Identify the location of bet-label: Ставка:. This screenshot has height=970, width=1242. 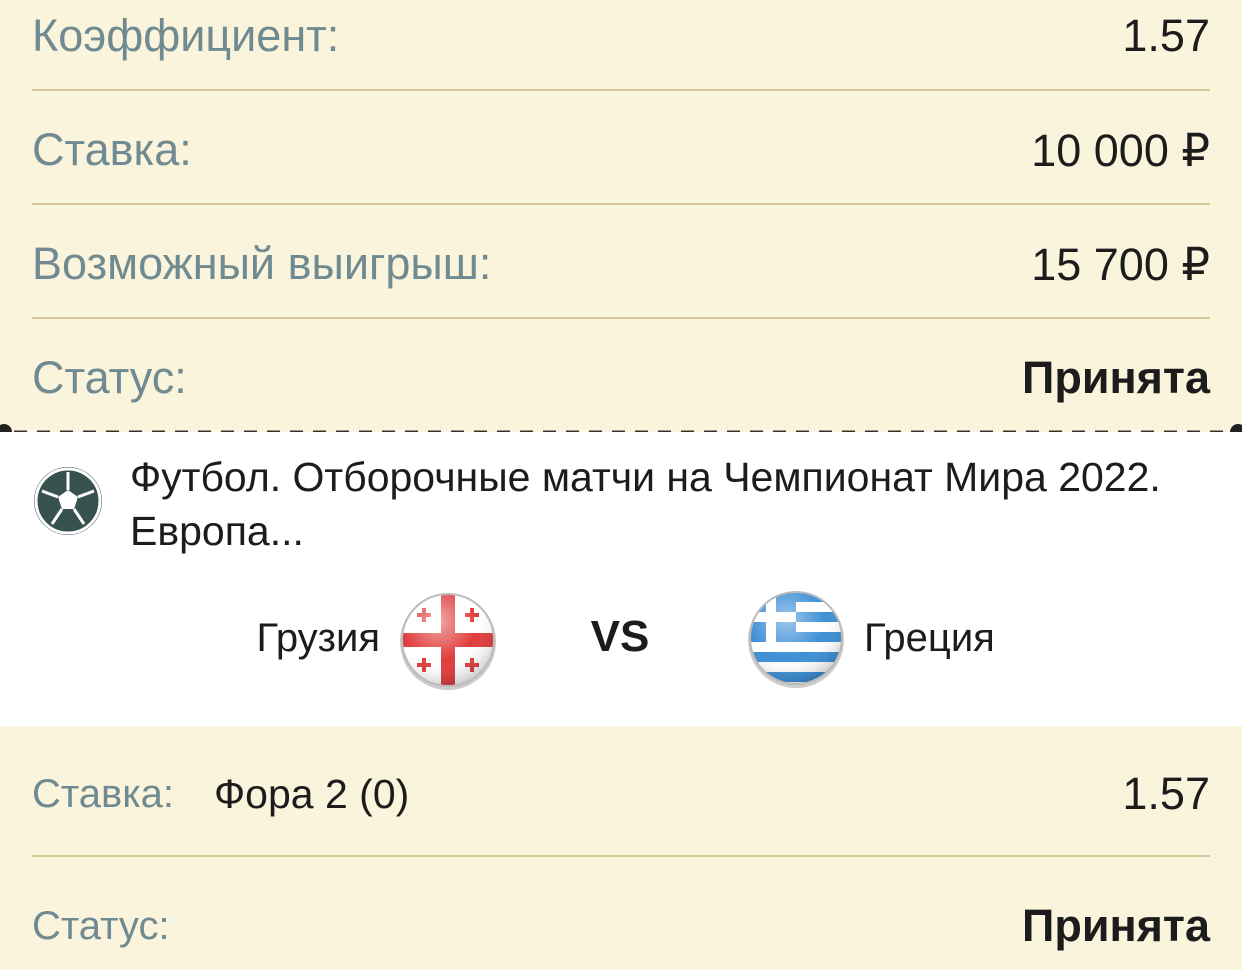
(103, 793).